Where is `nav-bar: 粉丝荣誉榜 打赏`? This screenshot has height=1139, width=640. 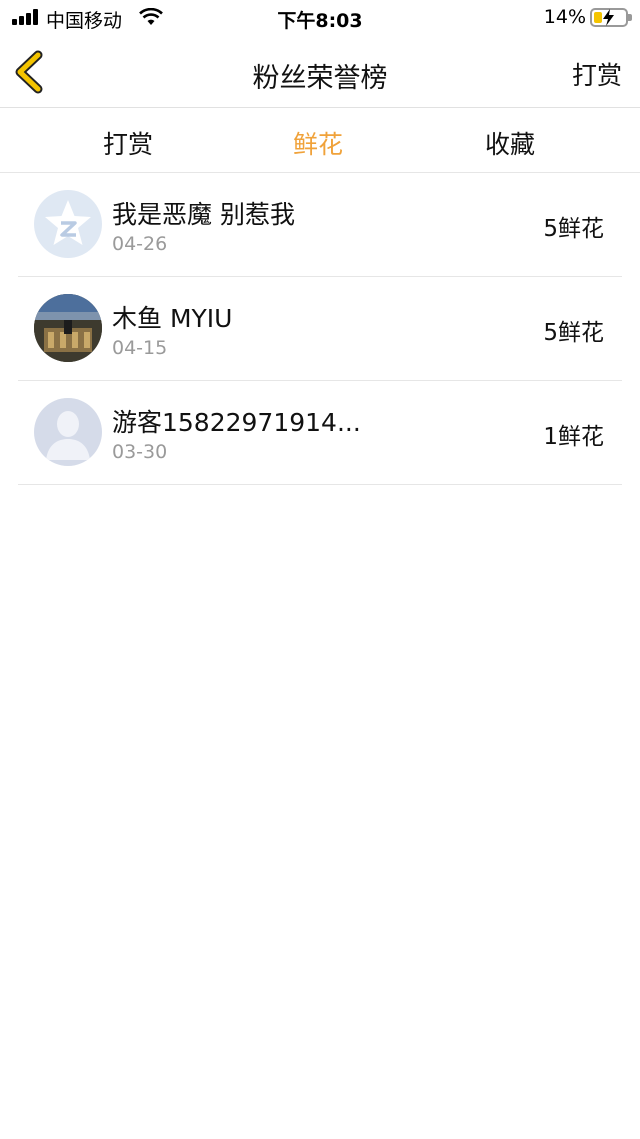 nav-bar: 粉丝荣誉榜 打赏 is located at coordinates (320, 72).